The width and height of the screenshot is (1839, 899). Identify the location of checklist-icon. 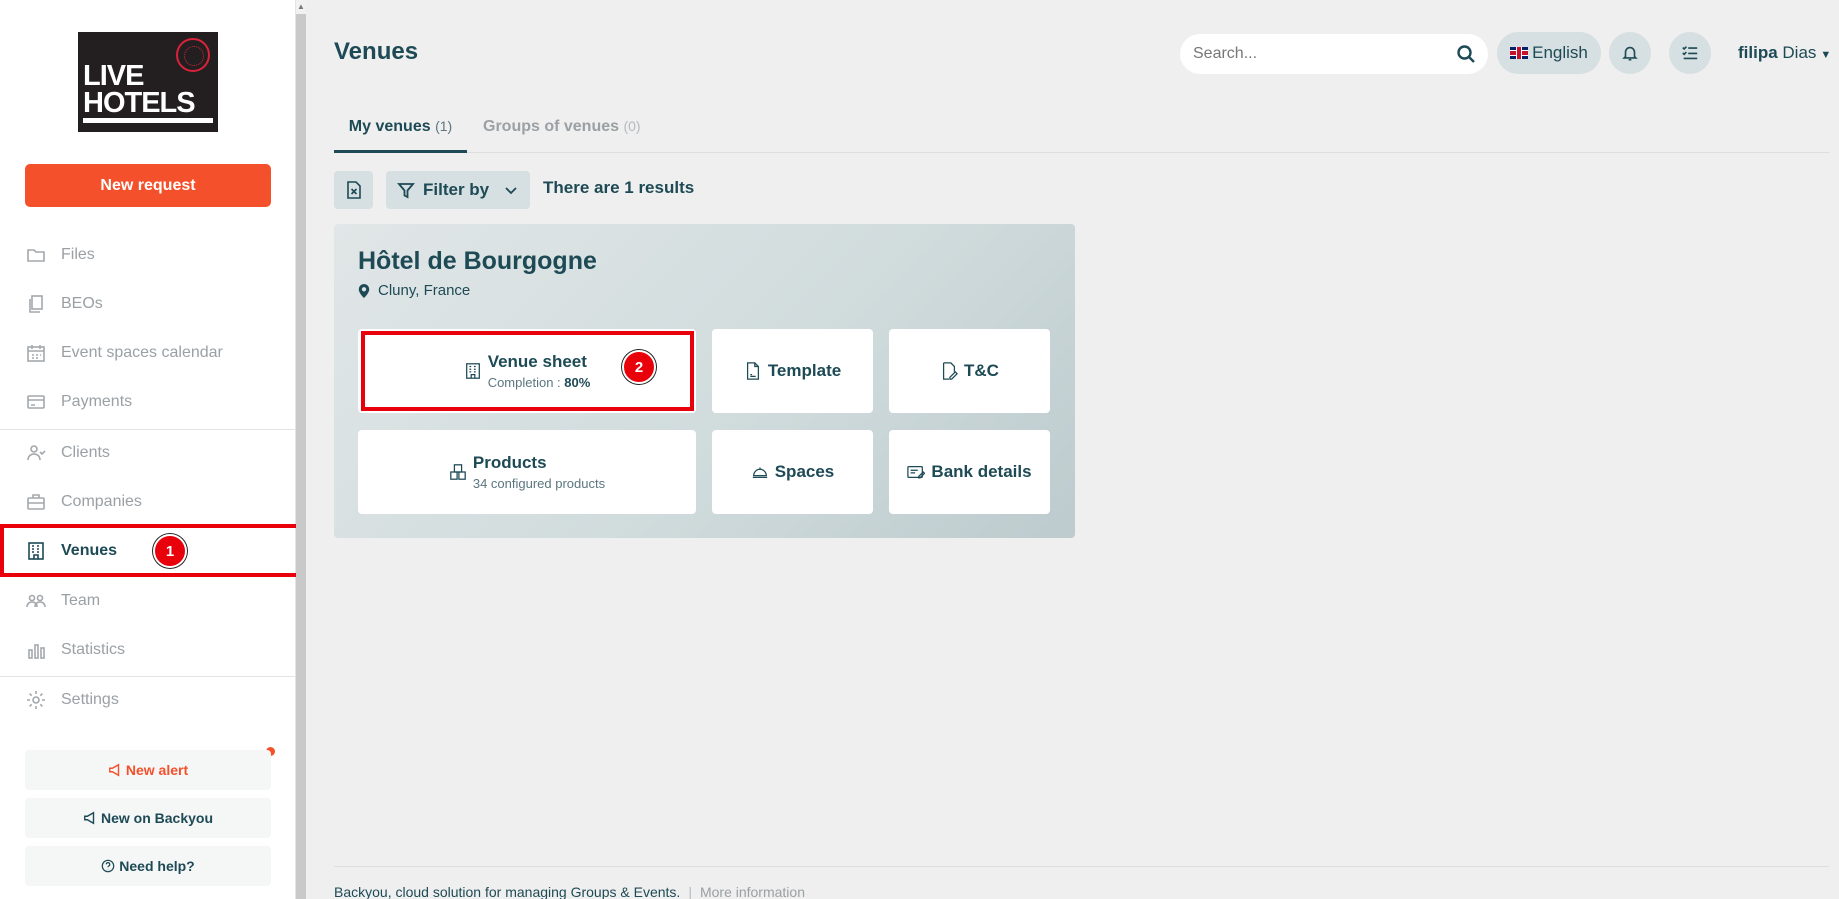
(1690, 53).